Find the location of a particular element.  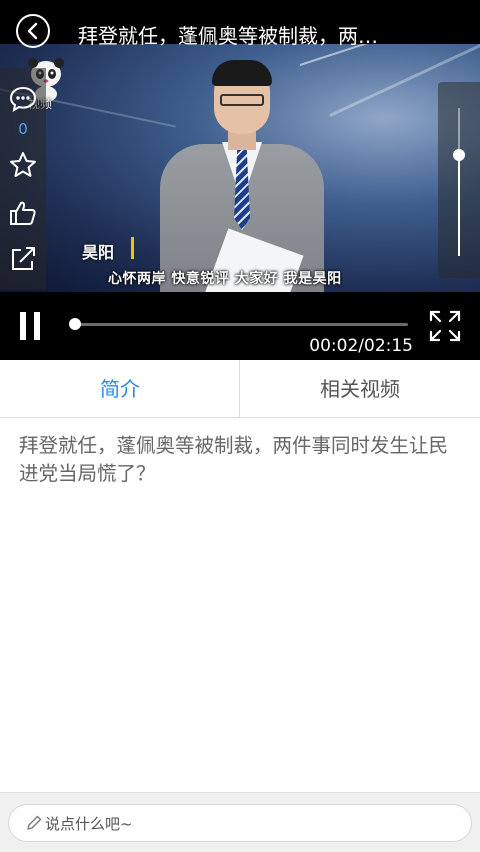

volume-slider is located at coordinates (459, 180).